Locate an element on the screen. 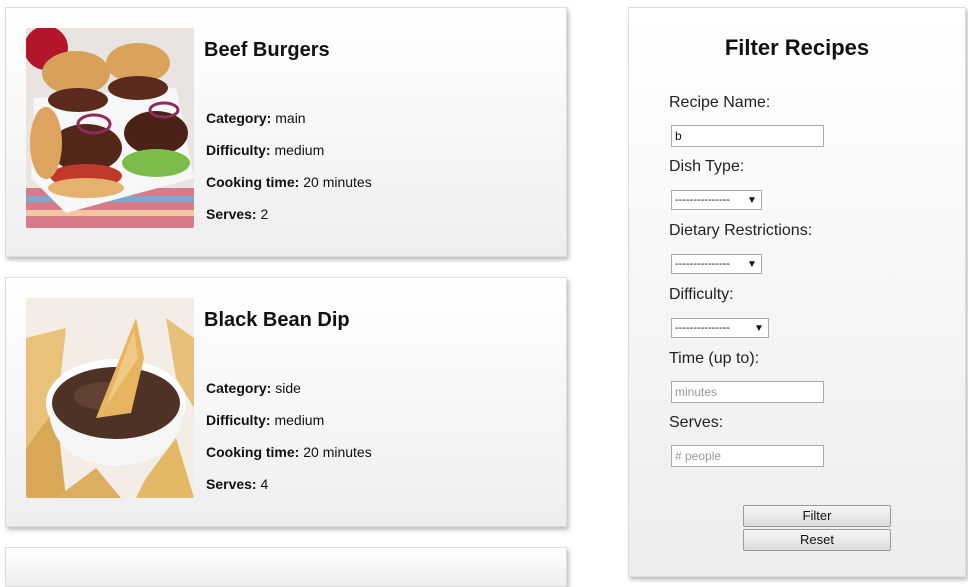 This screenshot has height=587, width=968. recipe-card is located at coordinates (286, 567).